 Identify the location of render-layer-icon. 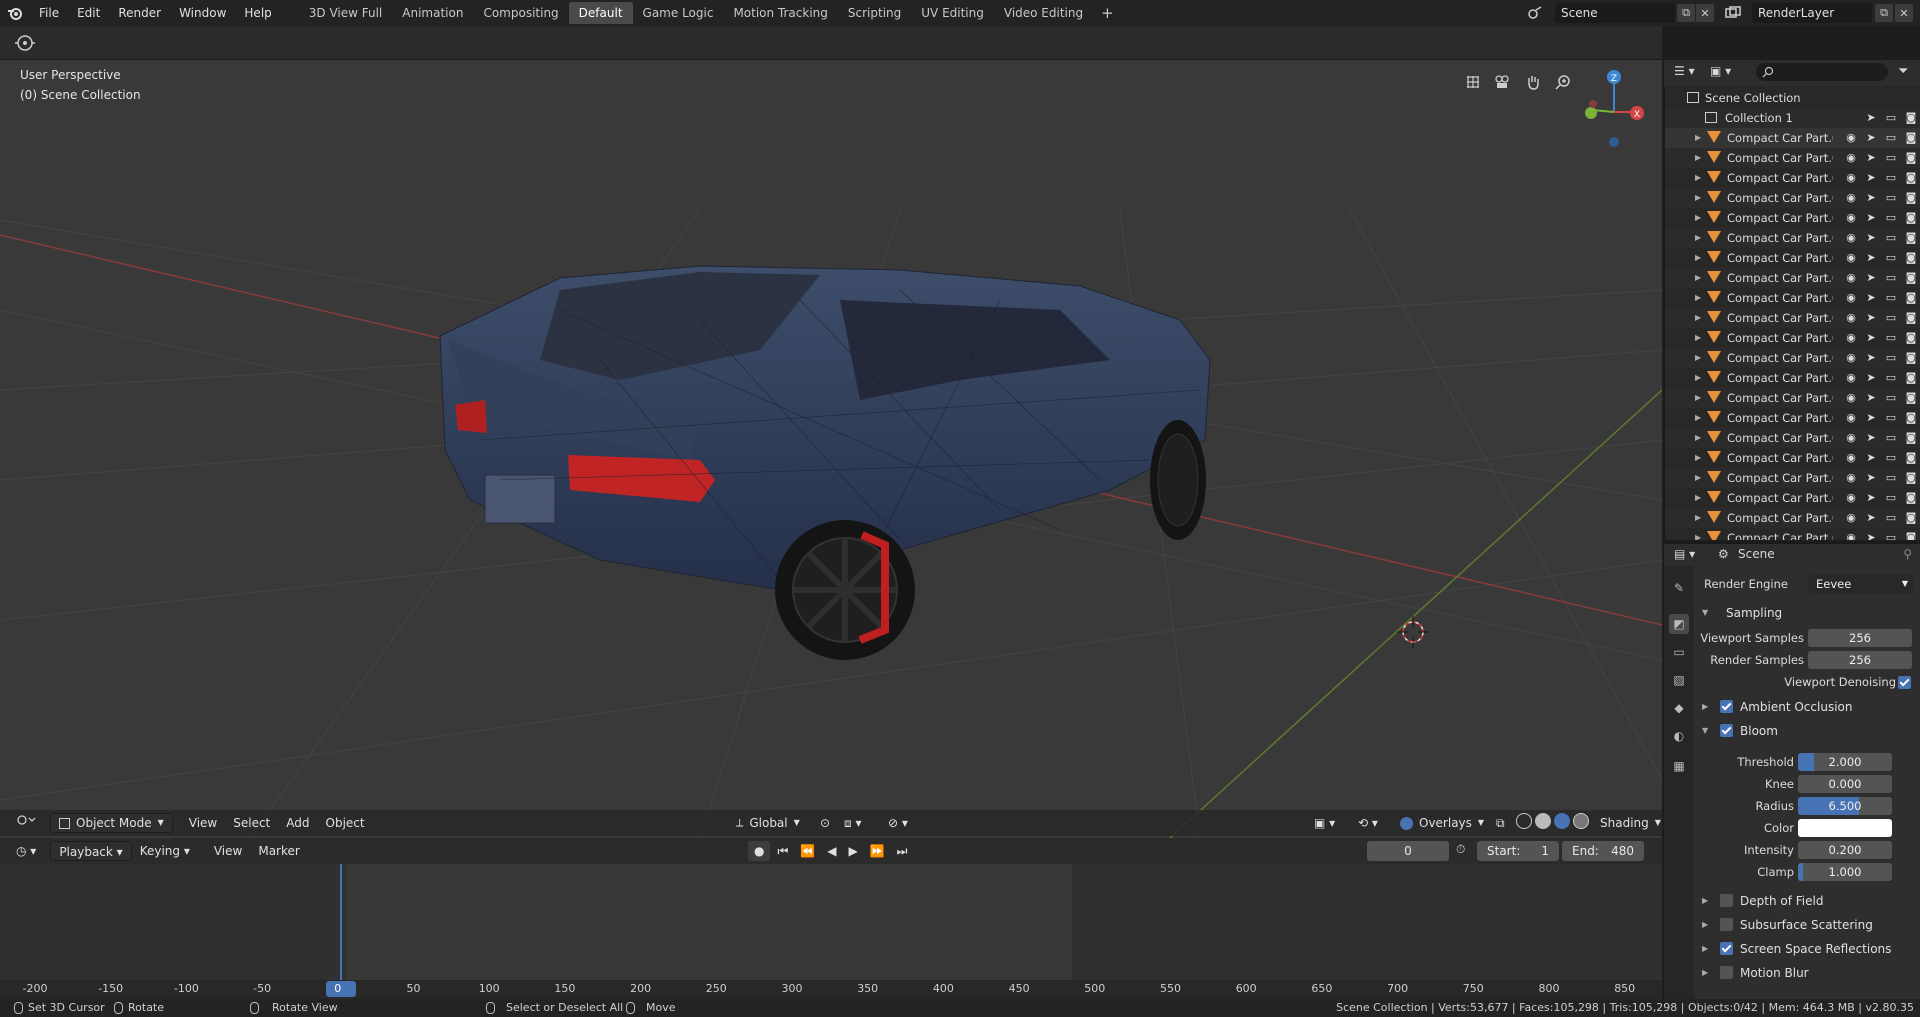
(1733, 13).